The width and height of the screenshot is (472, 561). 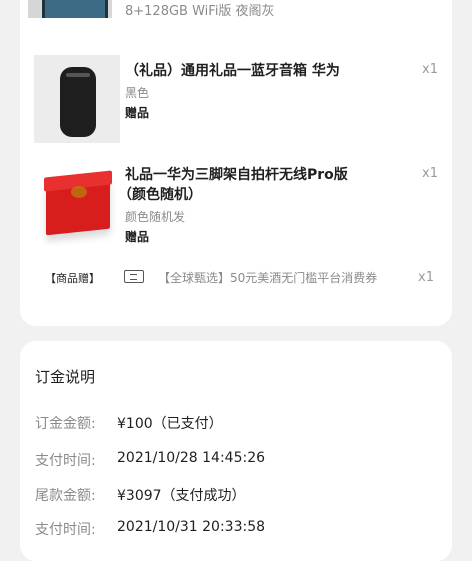 I want to click on coupon-text: 【全球甄选】50元美酒无门槛平台消费券, so click(x=283, y=278).